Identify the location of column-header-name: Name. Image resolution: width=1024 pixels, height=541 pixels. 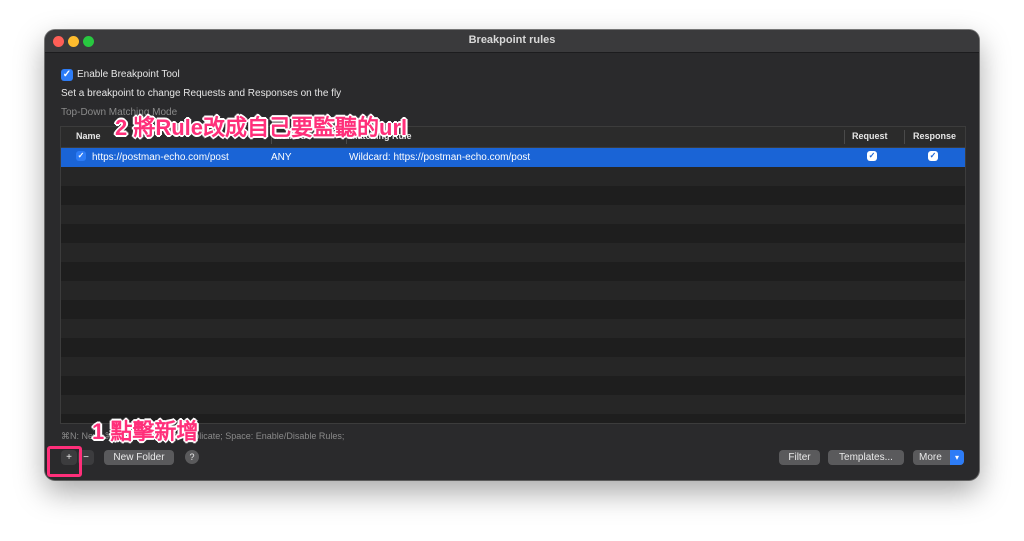
(88, 136).